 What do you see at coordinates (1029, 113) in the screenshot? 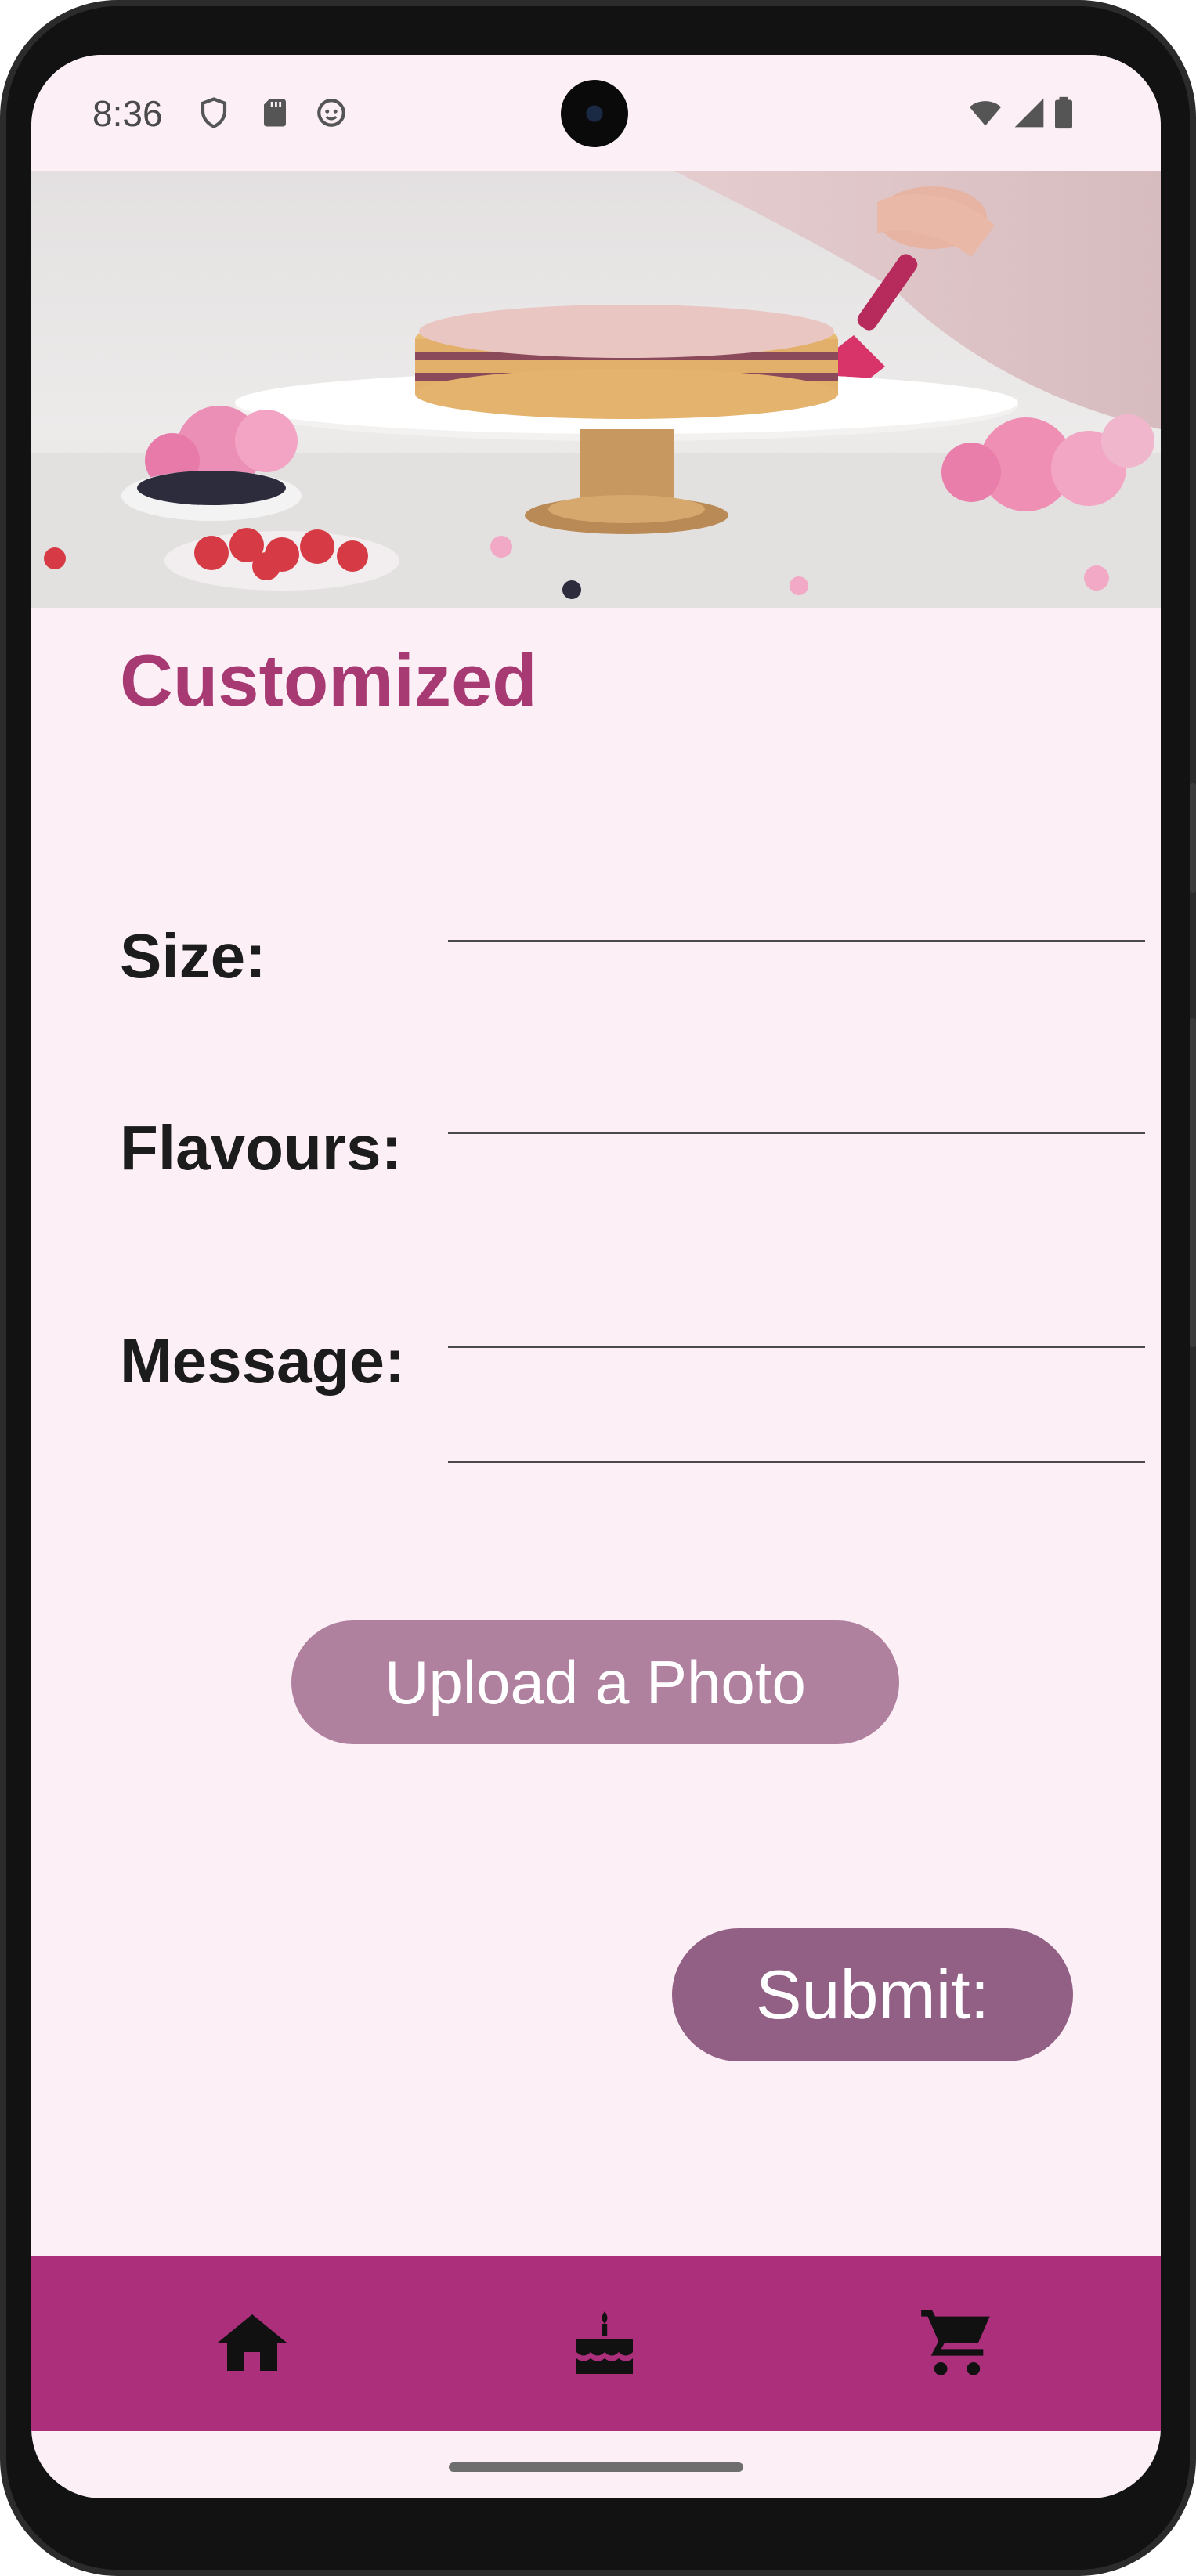
I see `cell-signal-icon` at bounding box center [1029, 113].